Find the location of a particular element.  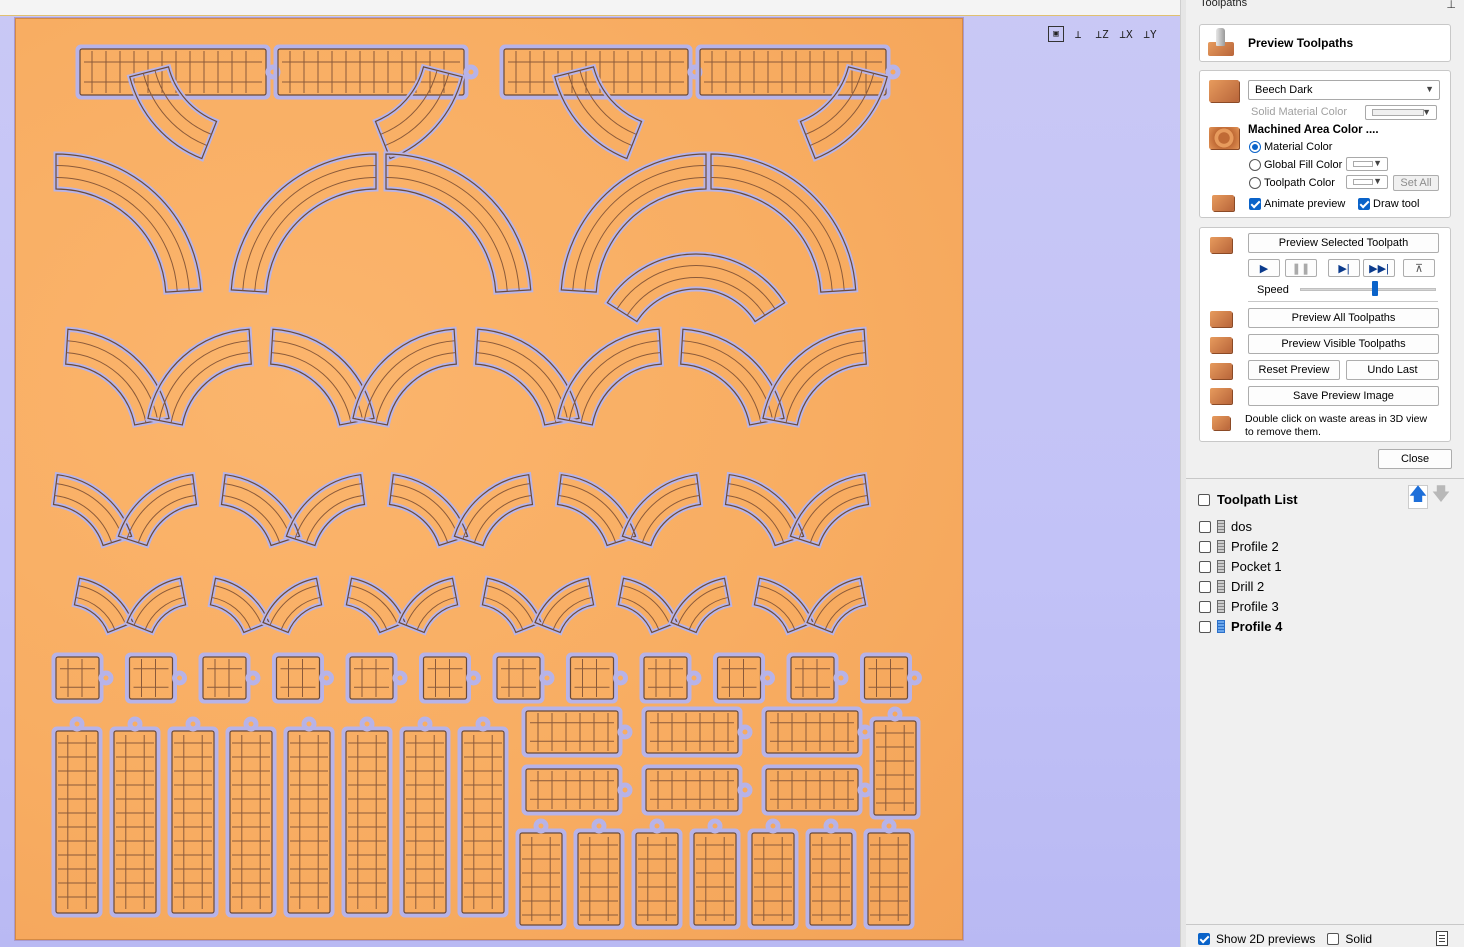

z-view-icon: ⊥Z is located at coordinates (1102, 34).